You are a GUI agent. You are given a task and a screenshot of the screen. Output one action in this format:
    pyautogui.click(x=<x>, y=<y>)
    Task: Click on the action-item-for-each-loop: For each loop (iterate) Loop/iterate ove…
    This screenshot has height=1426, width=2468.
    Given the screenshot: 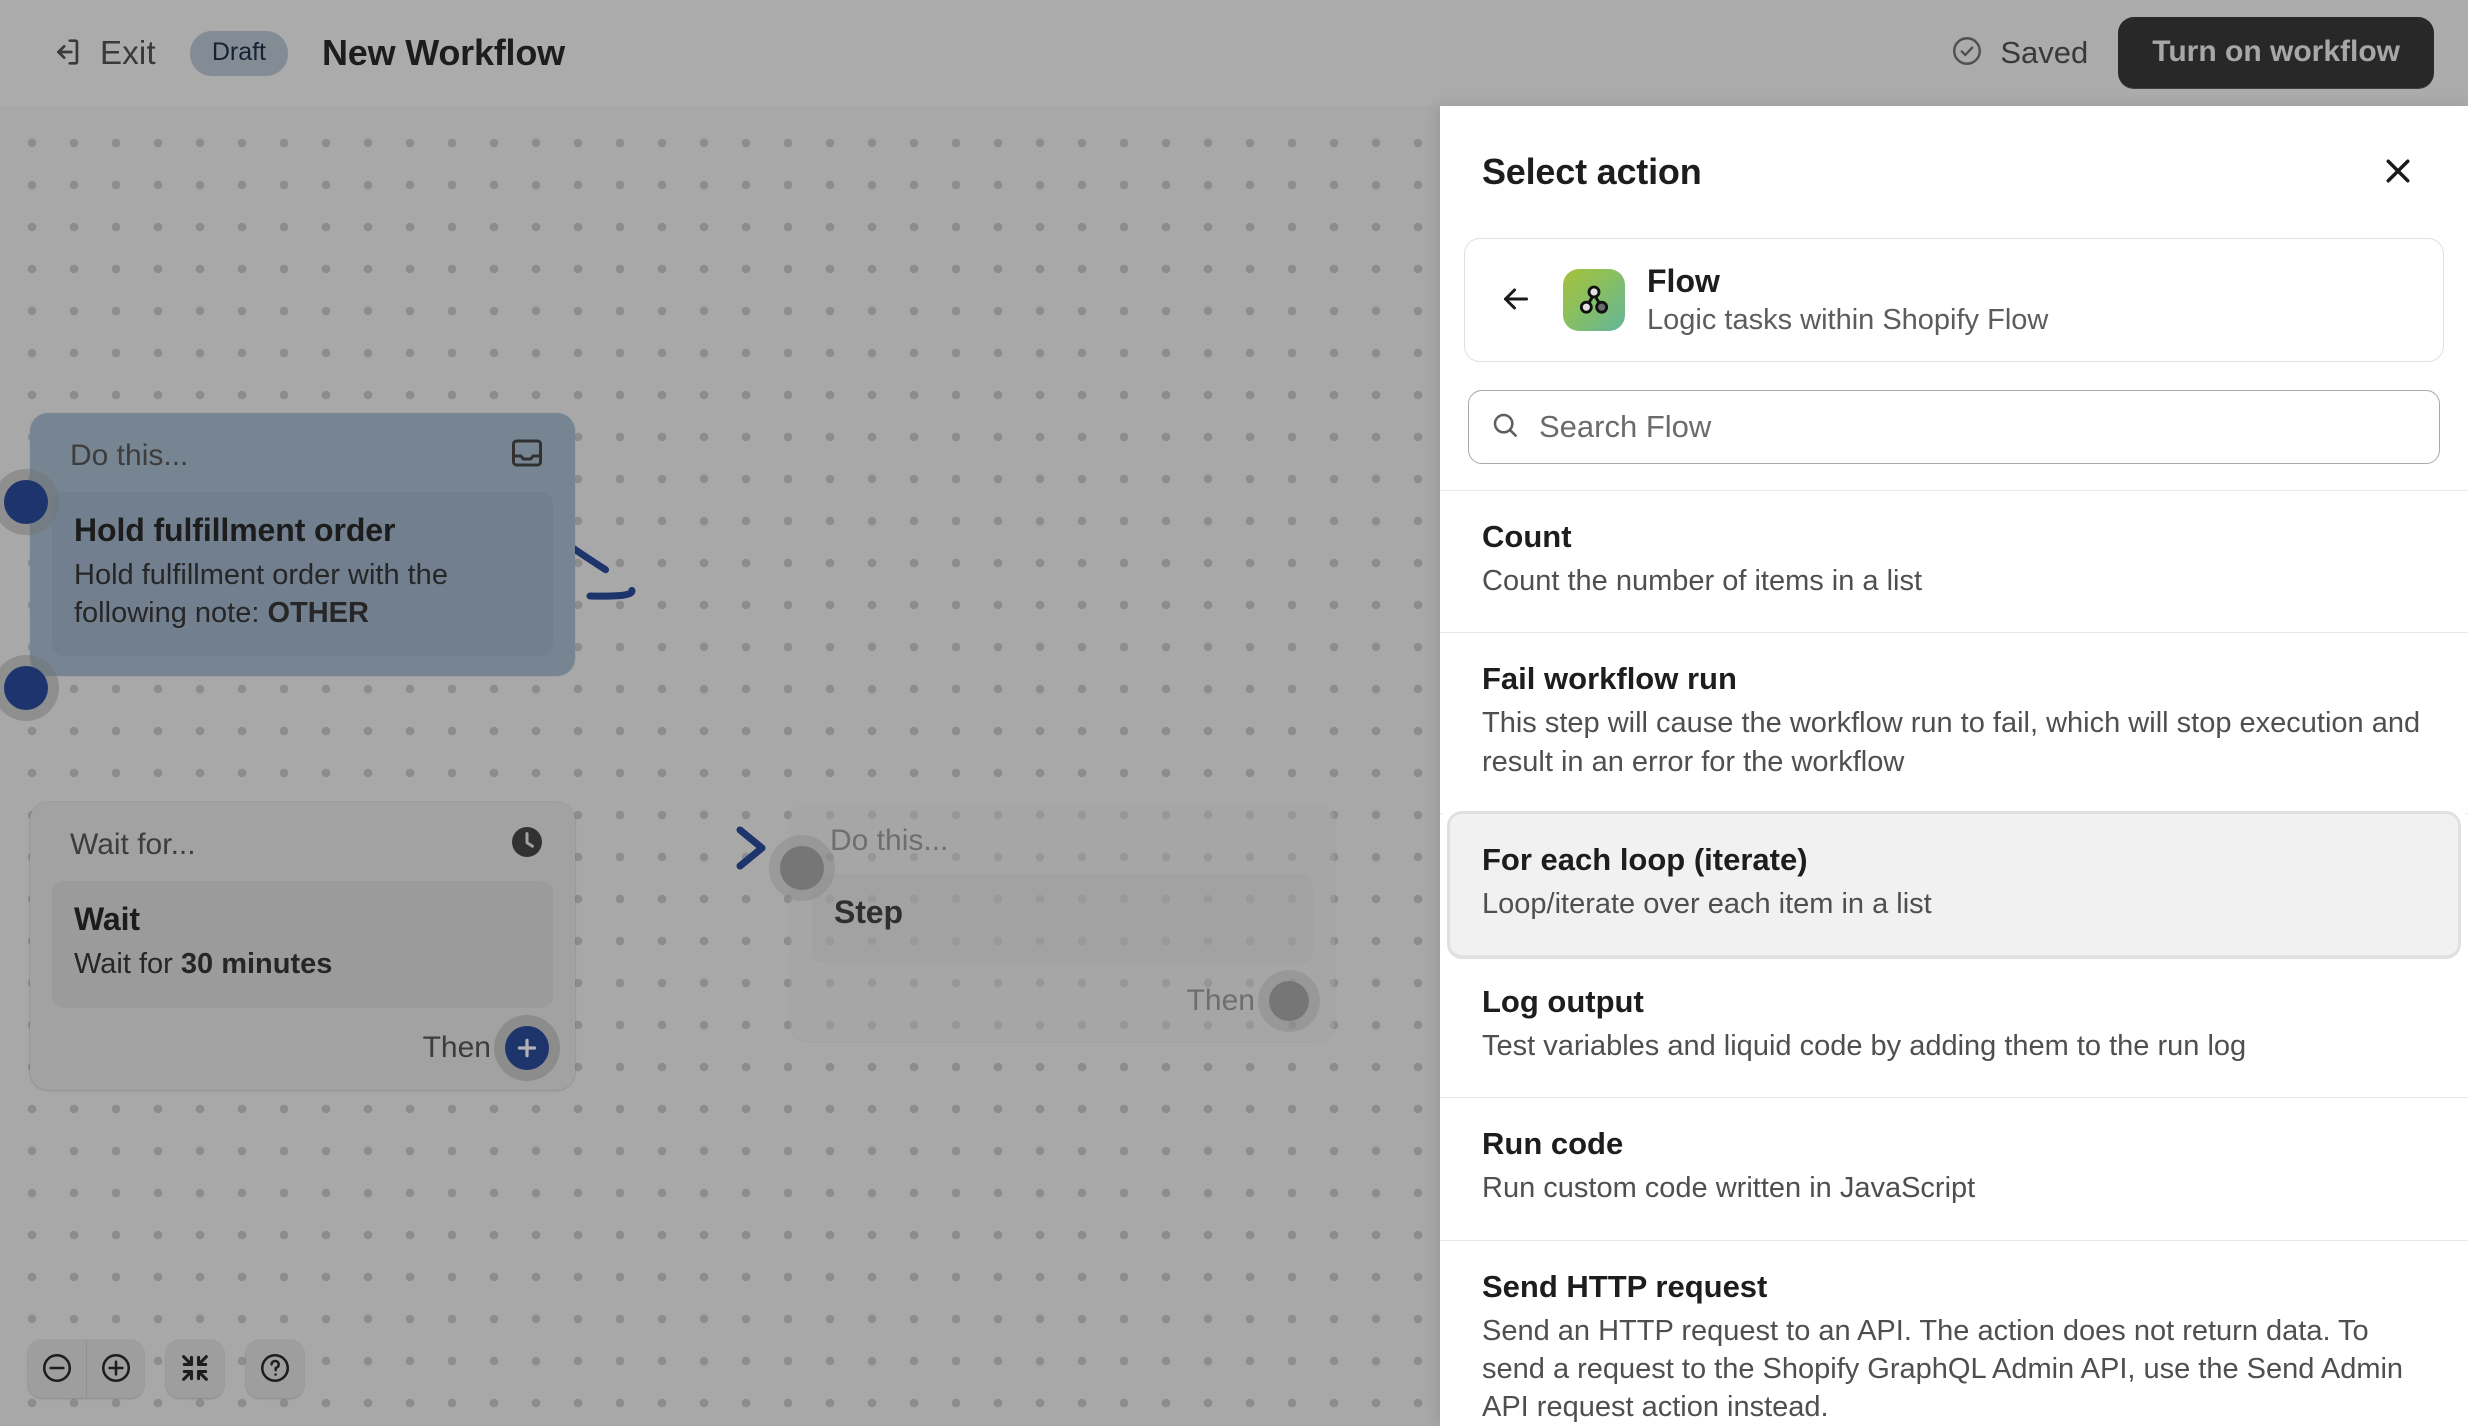 What is the action you would take?
    pyautogui.click(x=1954, y=885)
    